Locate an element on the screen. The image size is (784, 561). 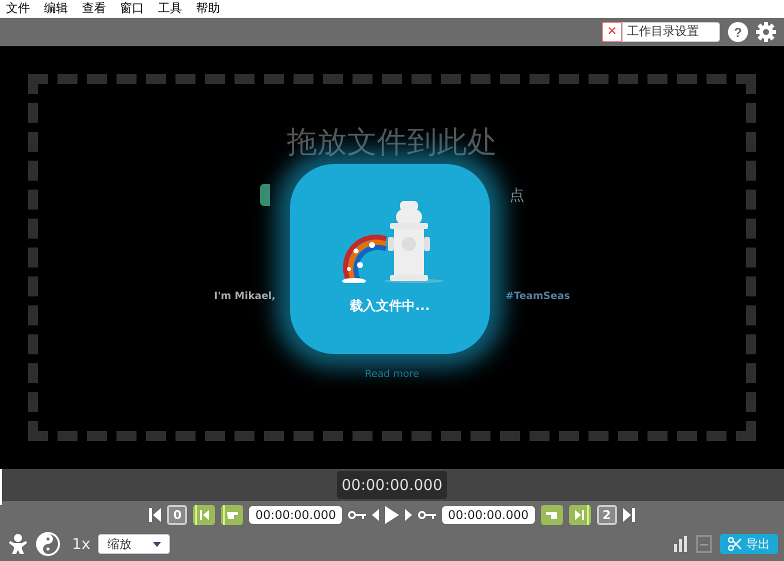
play-icon is located at coordinates (392, 515).